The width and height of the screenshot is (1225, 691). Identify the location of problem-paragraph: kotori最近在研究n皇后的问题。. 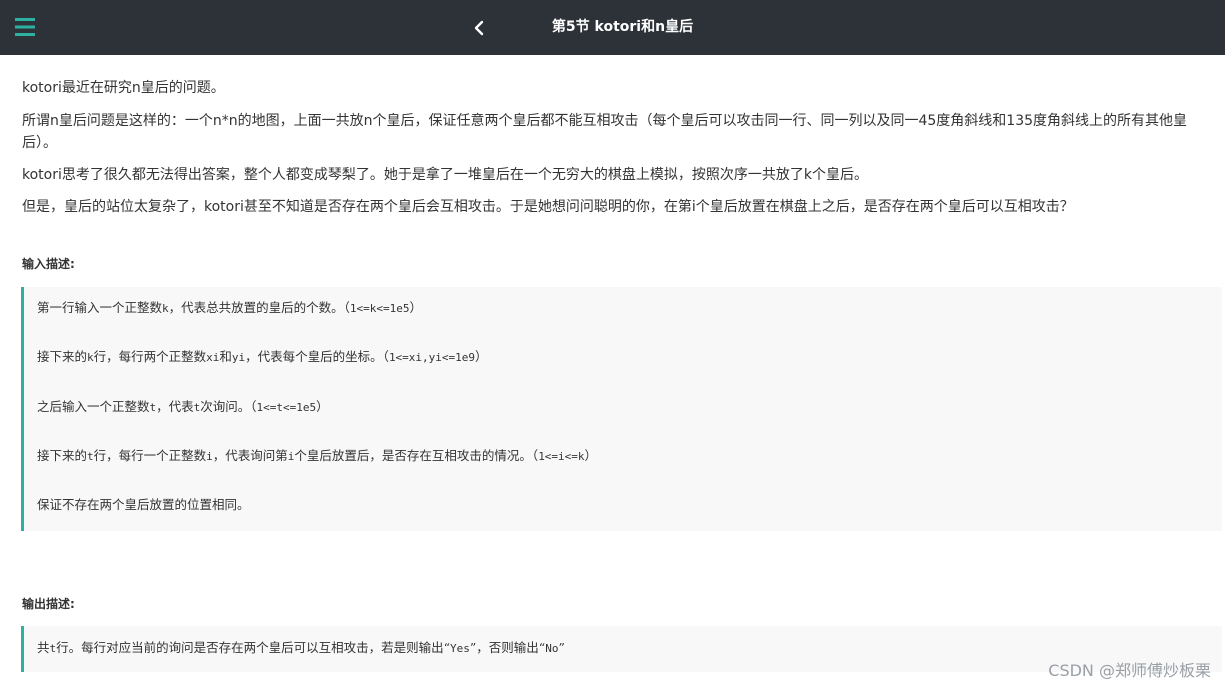
(123, 88).